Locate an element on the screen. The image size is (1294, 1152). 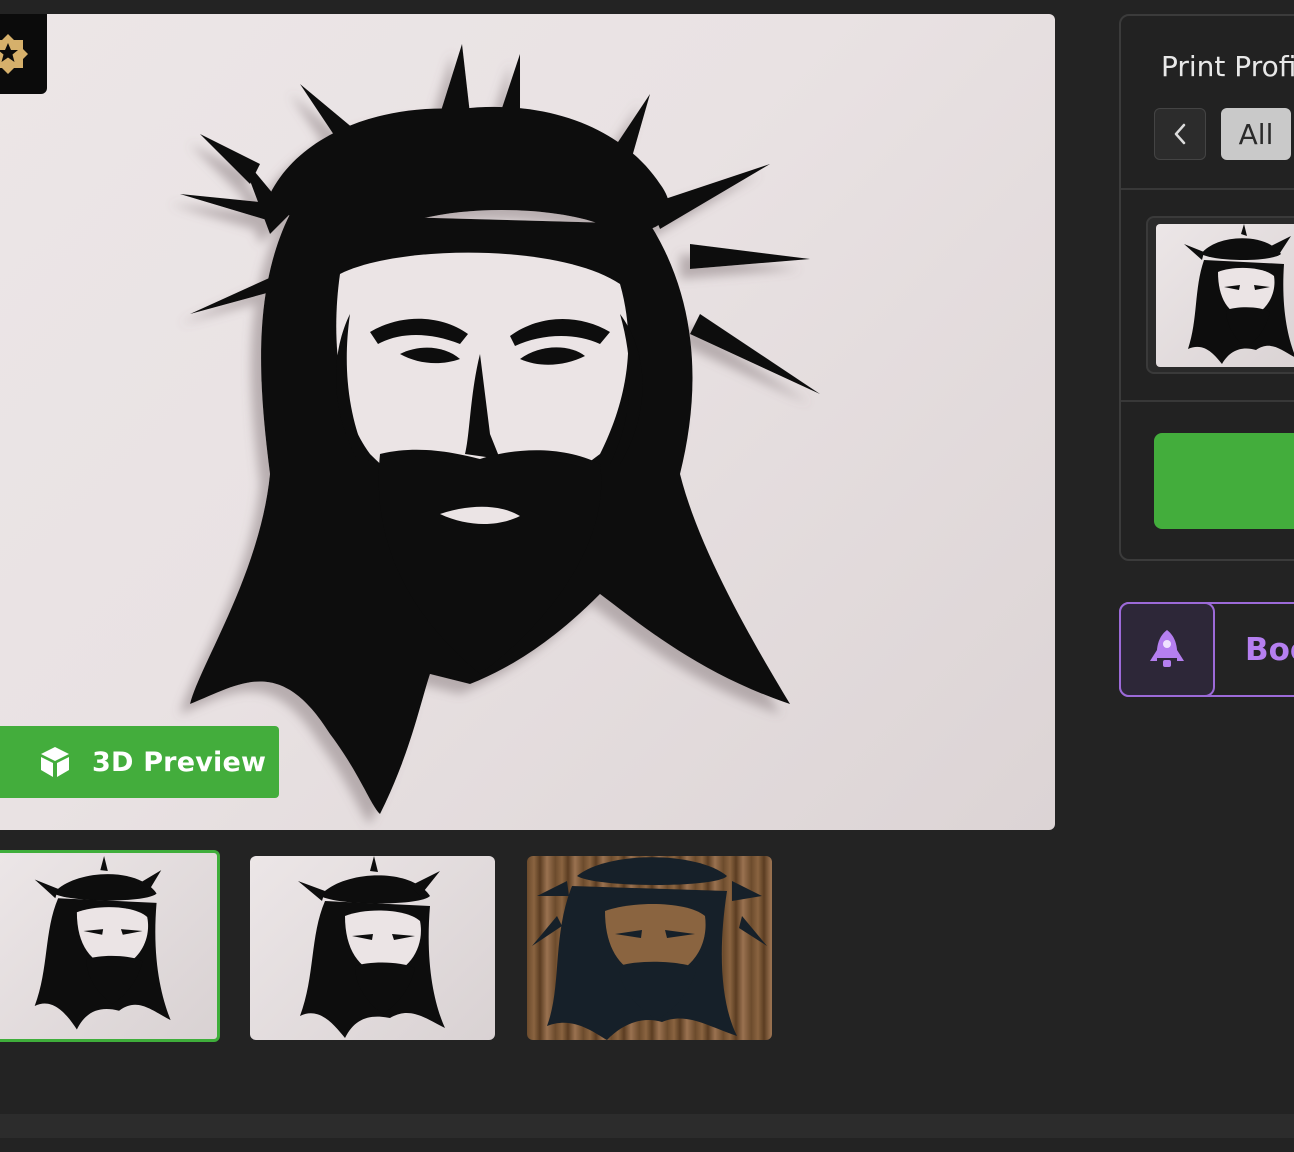
star-badge-icon is located at coordinates (14, 54).